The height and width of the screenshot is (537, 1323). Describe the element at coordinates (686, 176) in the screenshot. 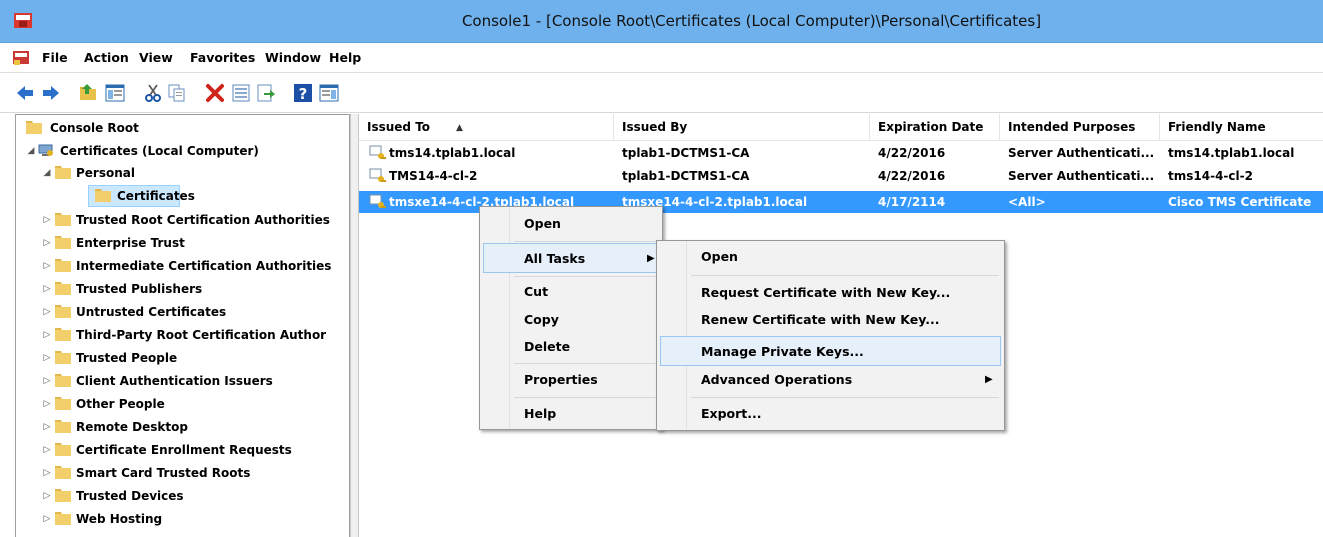

I see `cell-issued-by: tplab1-DCTMS1-CA` at that location.